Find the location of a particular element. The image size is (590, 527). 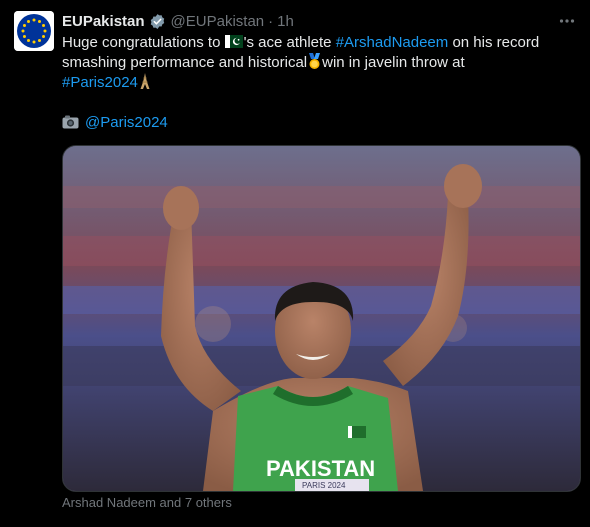

tweet-header: EUPakistan @EUPakistan · 1h is located at coordinates (320, 21).